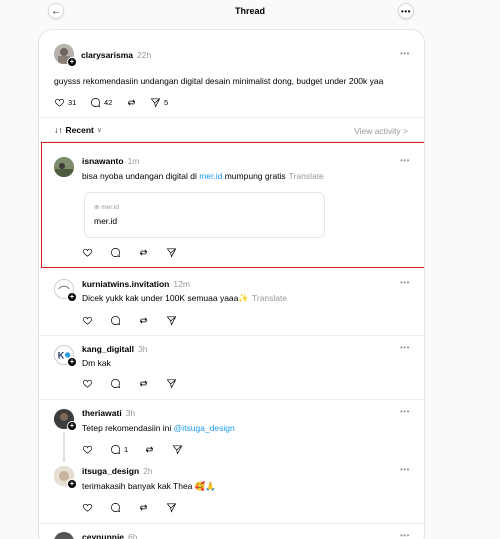  I want to click on reply-button: 1, so click(127, 449).